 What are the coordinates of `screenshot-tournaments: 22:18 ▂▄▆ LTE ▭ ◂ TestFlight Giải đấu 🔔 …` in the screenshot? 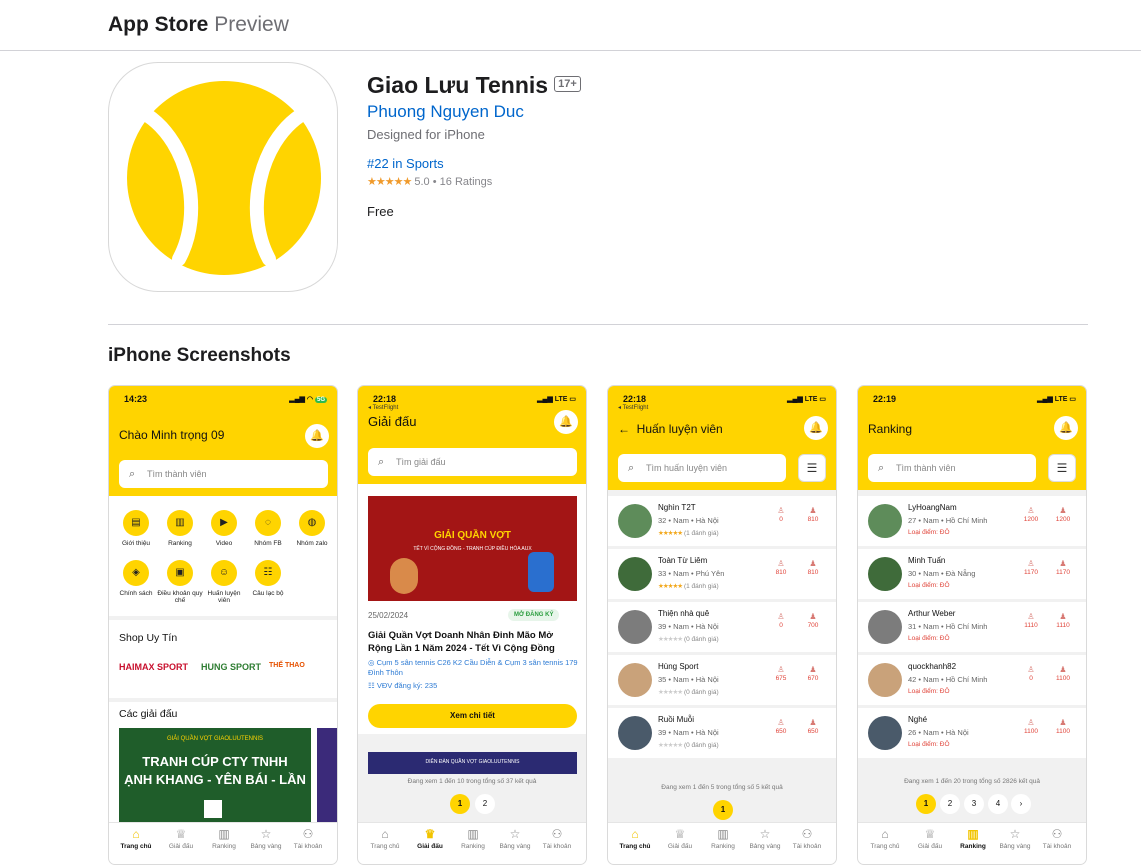 It's located at (472, 625).